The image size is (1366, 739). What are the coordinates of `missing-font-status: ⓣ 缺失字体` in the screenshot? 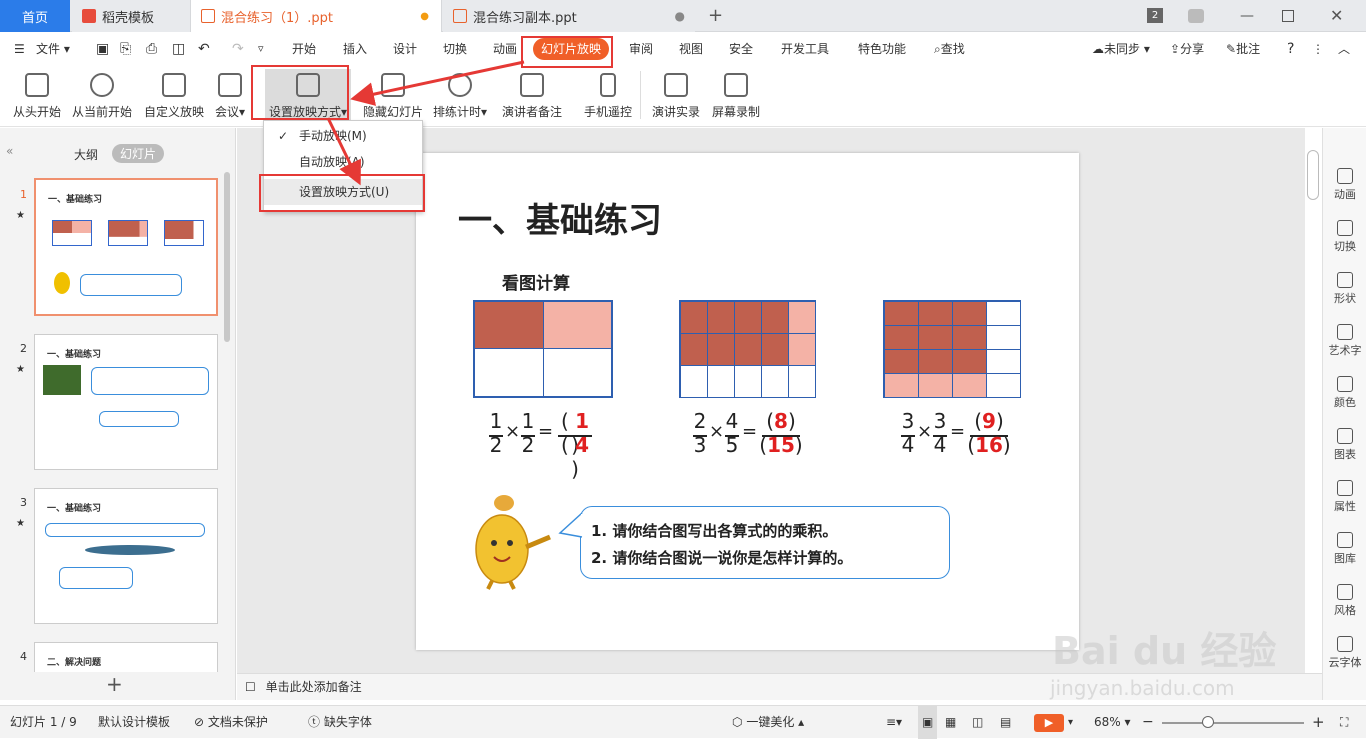 It's located at (340, 722).